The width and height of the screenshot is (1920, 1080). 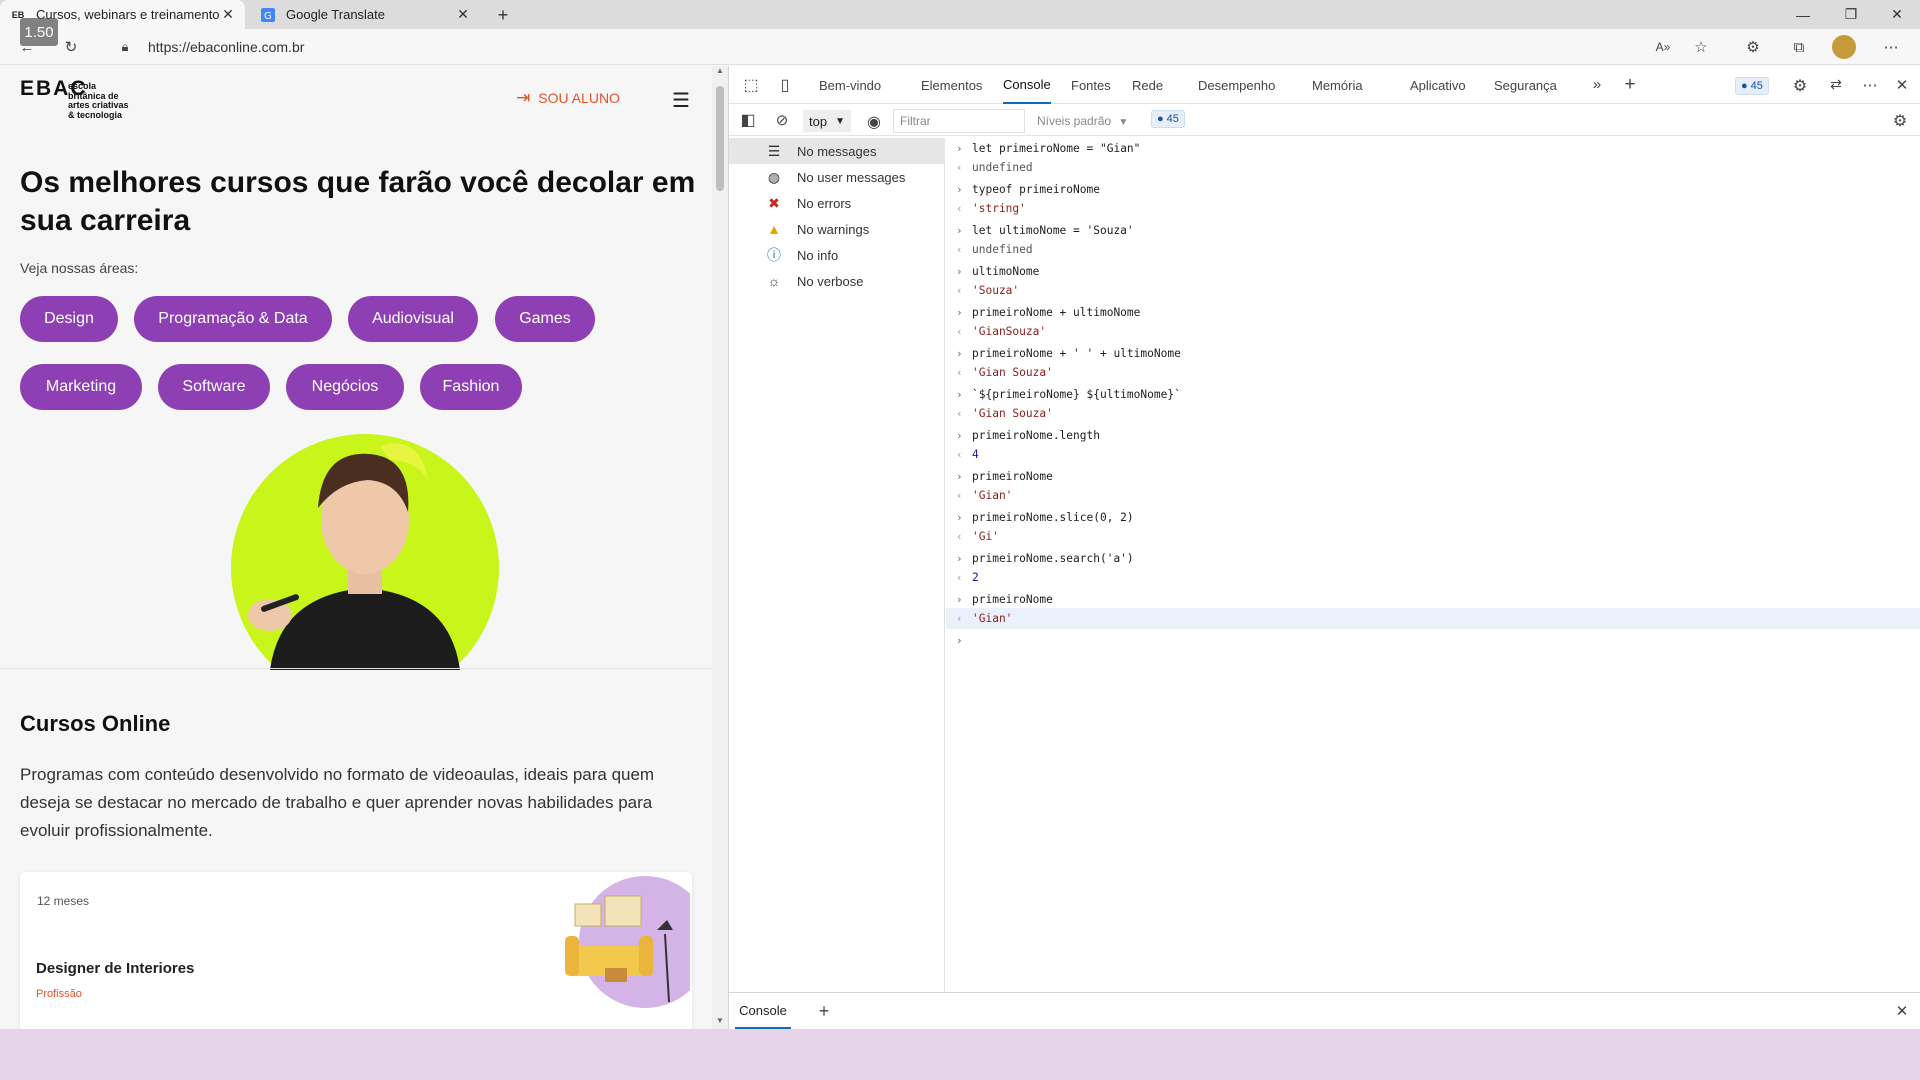 What do you see at coordinates (763, 1011) in the screenshot?
I see `drawer-tab-console: Console` at bounding box center [763, 1011].